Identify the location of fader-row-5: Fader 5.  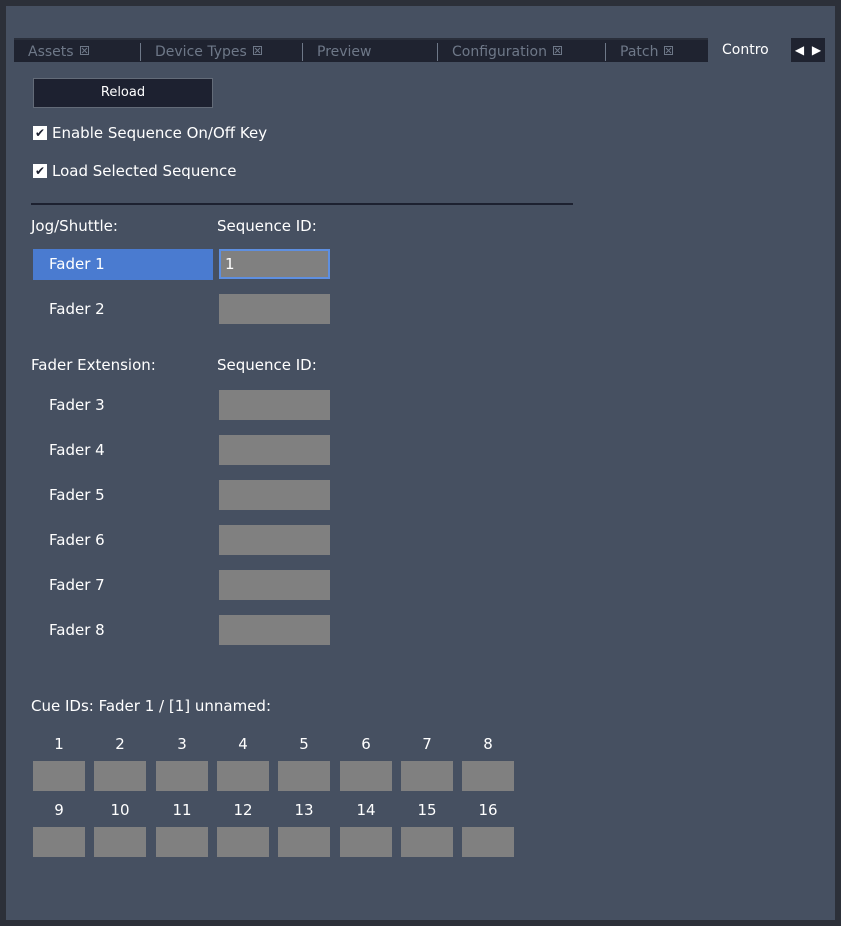
(123, 495).